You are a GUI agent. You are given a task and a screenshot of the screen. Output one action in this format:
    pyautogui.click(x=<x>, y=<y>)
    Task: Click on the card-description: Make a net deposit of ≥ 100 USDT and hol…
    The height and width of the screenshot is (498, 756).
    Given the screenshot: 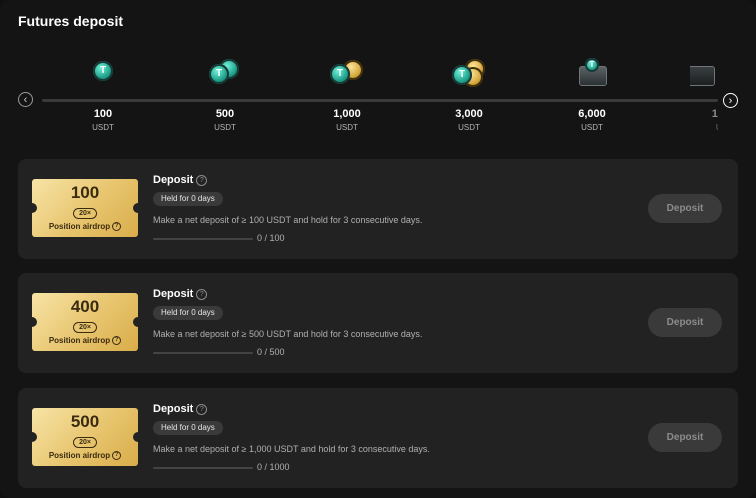 What is the action you would take?
    pyautogui.click(x=288, y=220)
    